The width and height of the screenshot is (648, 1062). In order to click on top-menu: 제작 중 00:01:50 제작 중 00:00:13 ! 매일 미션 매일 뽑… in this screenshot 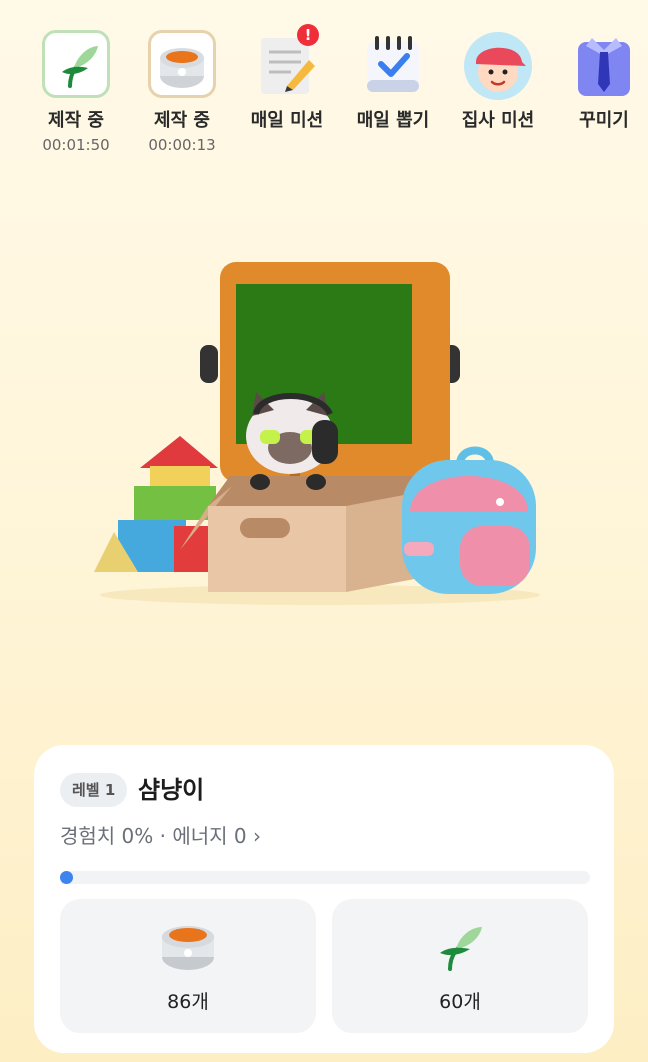, I will do `click(324, 96)`.